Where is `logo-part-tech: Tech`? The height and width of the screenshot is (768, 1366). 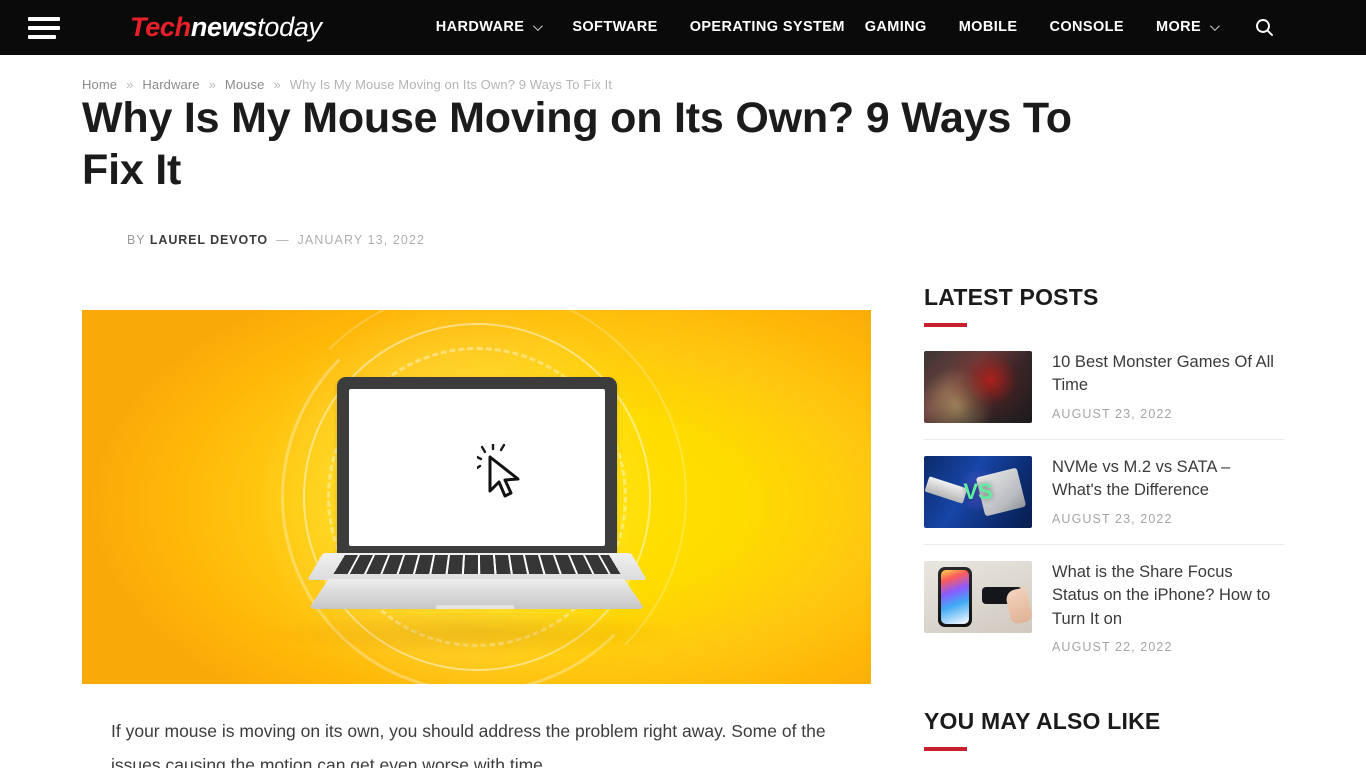
logo-part-tech: Tech is located at coordinates (160, 27).